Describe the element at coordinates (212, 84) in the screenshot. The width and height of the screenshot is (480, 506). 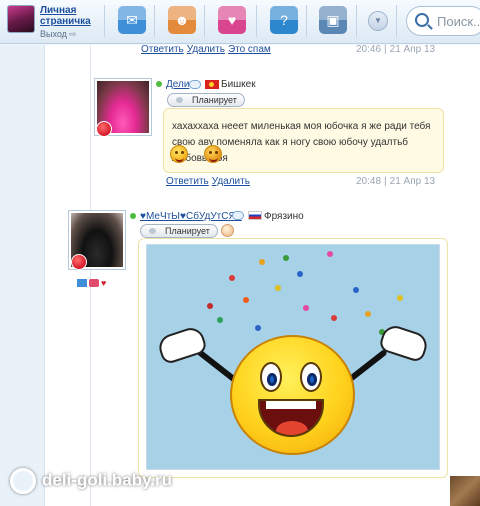
I see `kyrgyzstan-flag-icon` at that location.